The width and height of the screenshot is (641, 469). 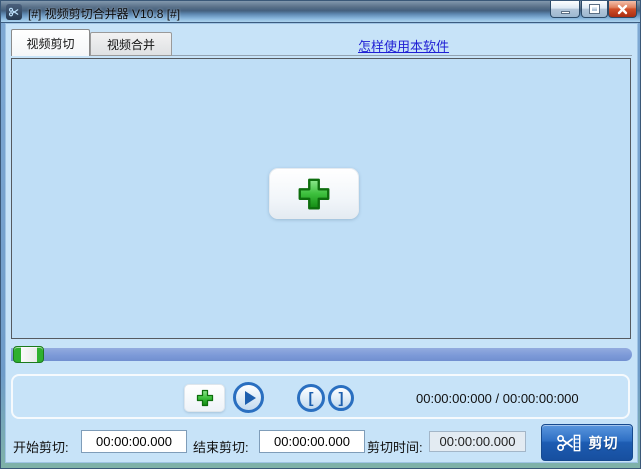 I want to click on time-display: 00:00:00:000 / 00:00:00:000, so click(x=497, y=398).